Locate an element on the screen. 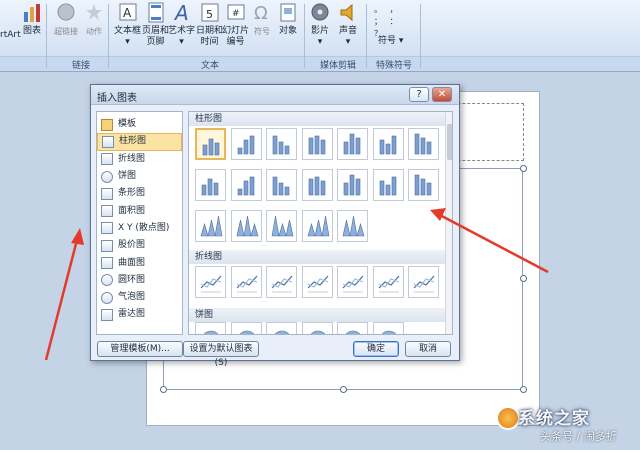 Image resolution: width=640 pixels, height=450 pixels. watermark-main-text: 系统之家 is located at coordinates (554, 419).